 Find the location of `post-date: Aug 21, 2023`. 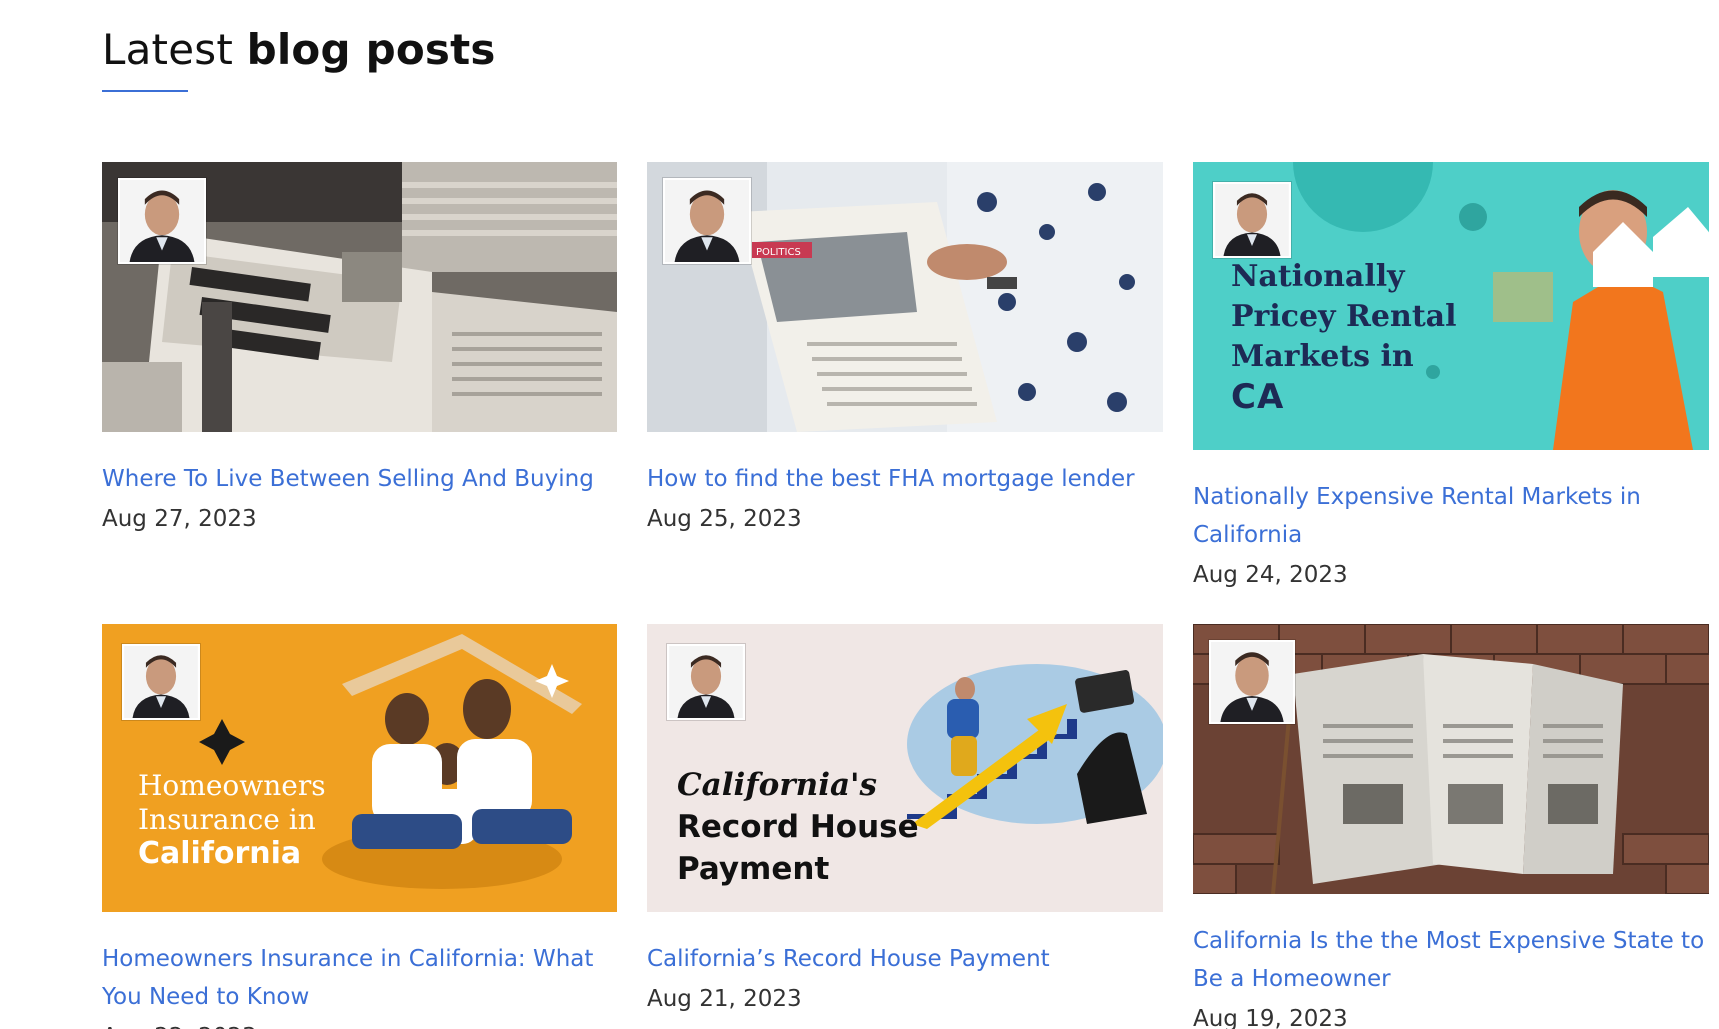

post-date: Aug 21, 2023 is located at coordinates (724, 999).